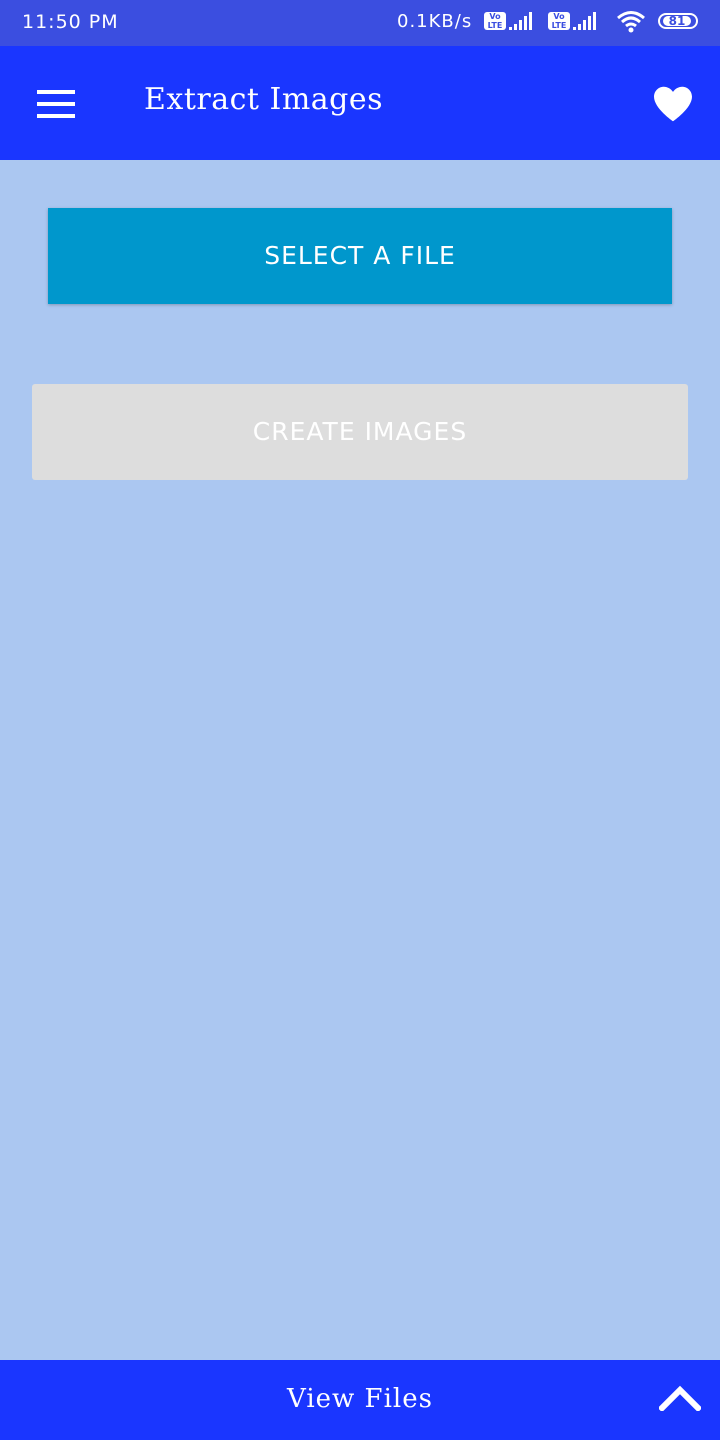 The image size is (720, 1440). I want to click on create-images-button: CREATE IMAGES, so click(360, 432).